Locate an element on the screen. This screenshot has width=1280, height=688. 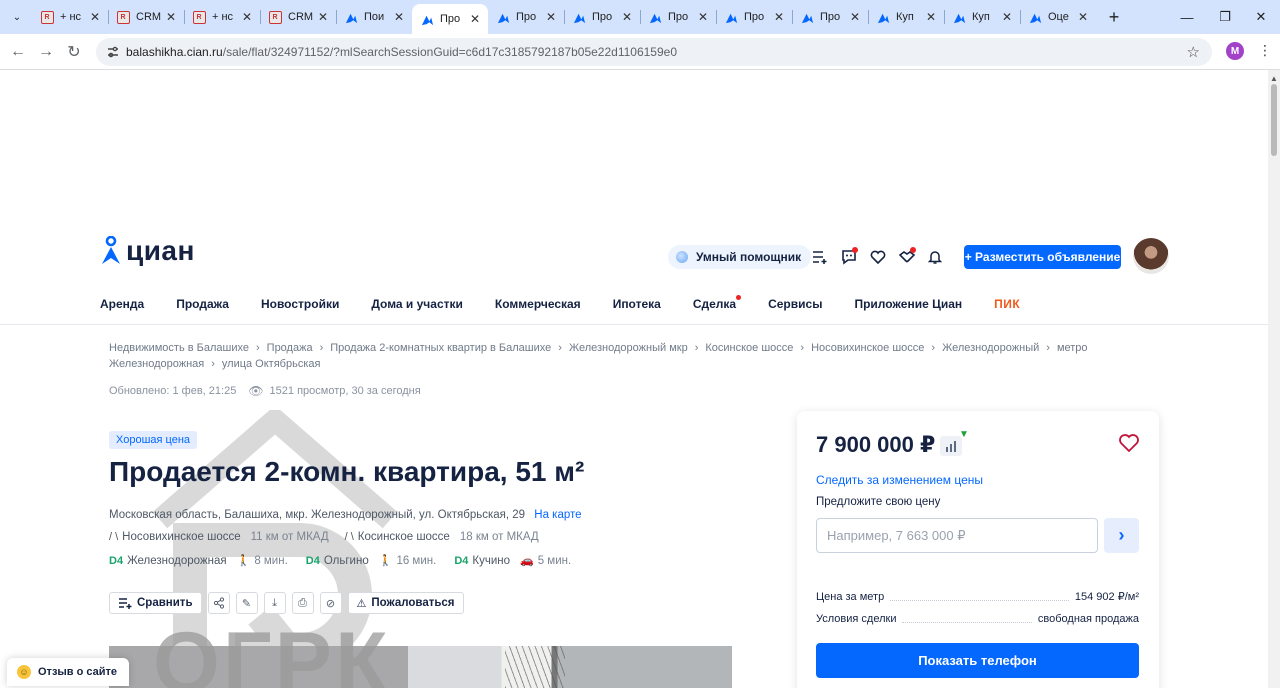
smart-assistant-button: Умный помощник is located at coordinates (740, 257).